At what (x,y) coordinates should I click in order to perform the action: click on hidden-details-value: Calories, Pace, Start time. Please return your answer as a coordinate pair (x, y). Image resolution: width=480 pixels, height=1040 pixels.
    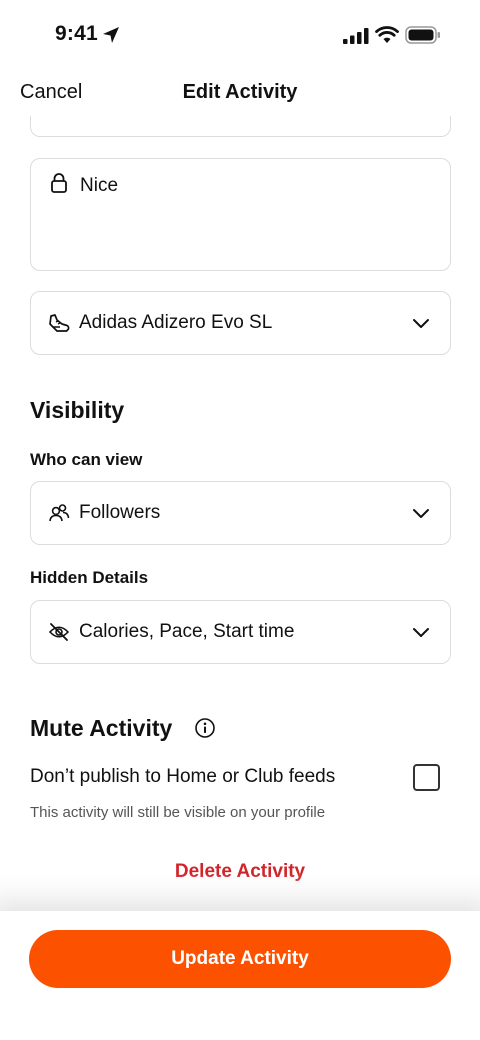
    Looking at the image, I should click on (187, 631).